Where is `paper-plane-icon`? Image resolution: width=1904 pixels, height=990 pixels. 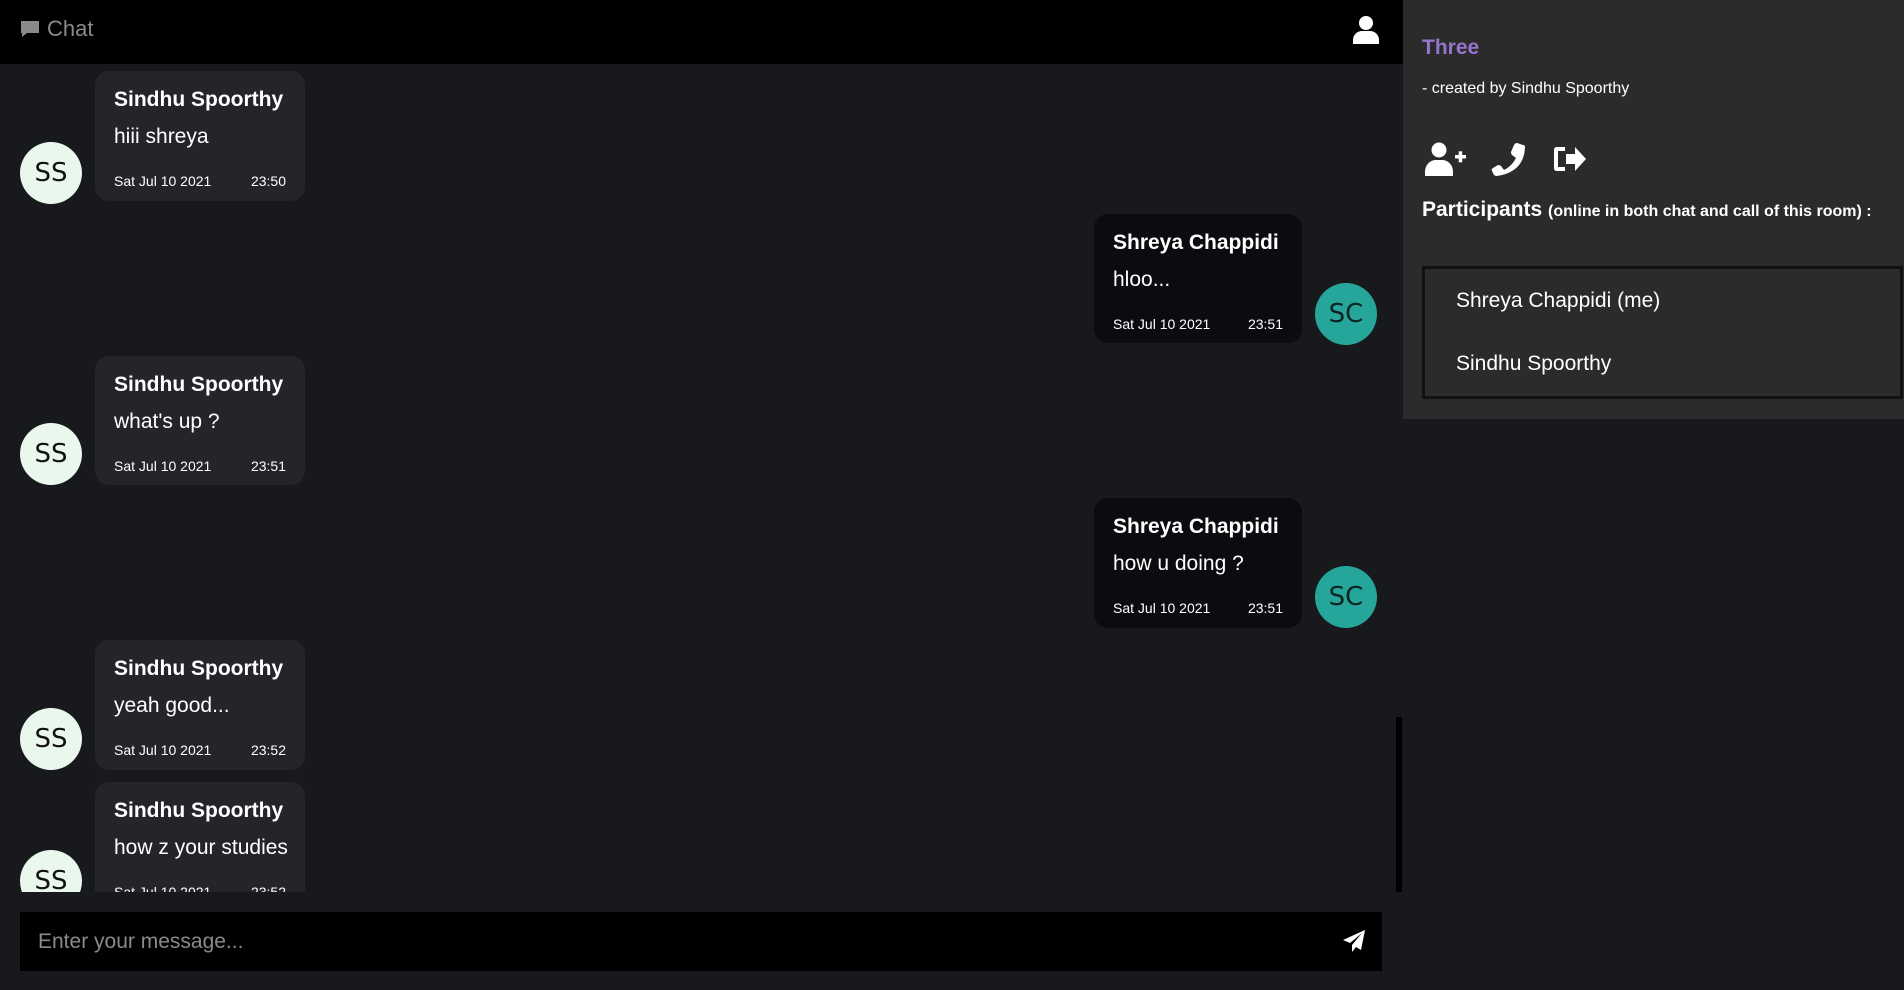
paper-plane-icon is located at coordinates (1354, 941).